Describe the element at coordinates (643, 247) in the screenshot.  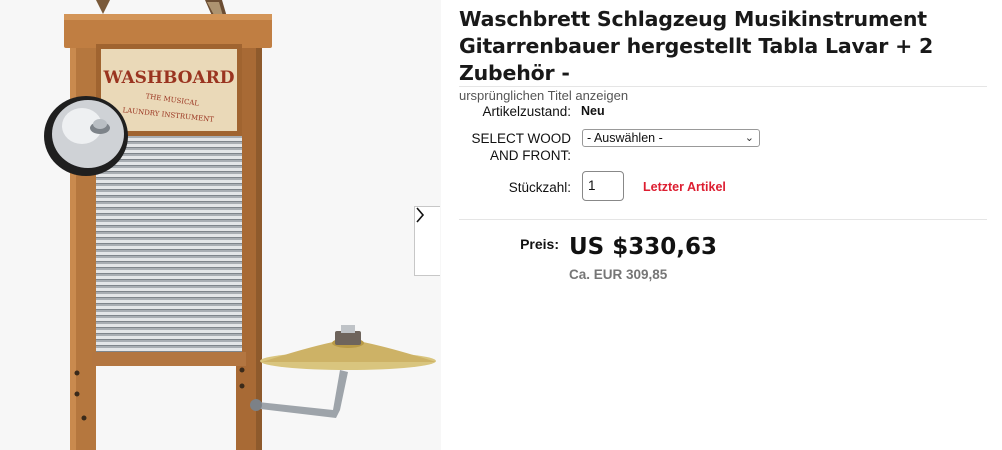
I see `price-value: US $330,63` at that location.